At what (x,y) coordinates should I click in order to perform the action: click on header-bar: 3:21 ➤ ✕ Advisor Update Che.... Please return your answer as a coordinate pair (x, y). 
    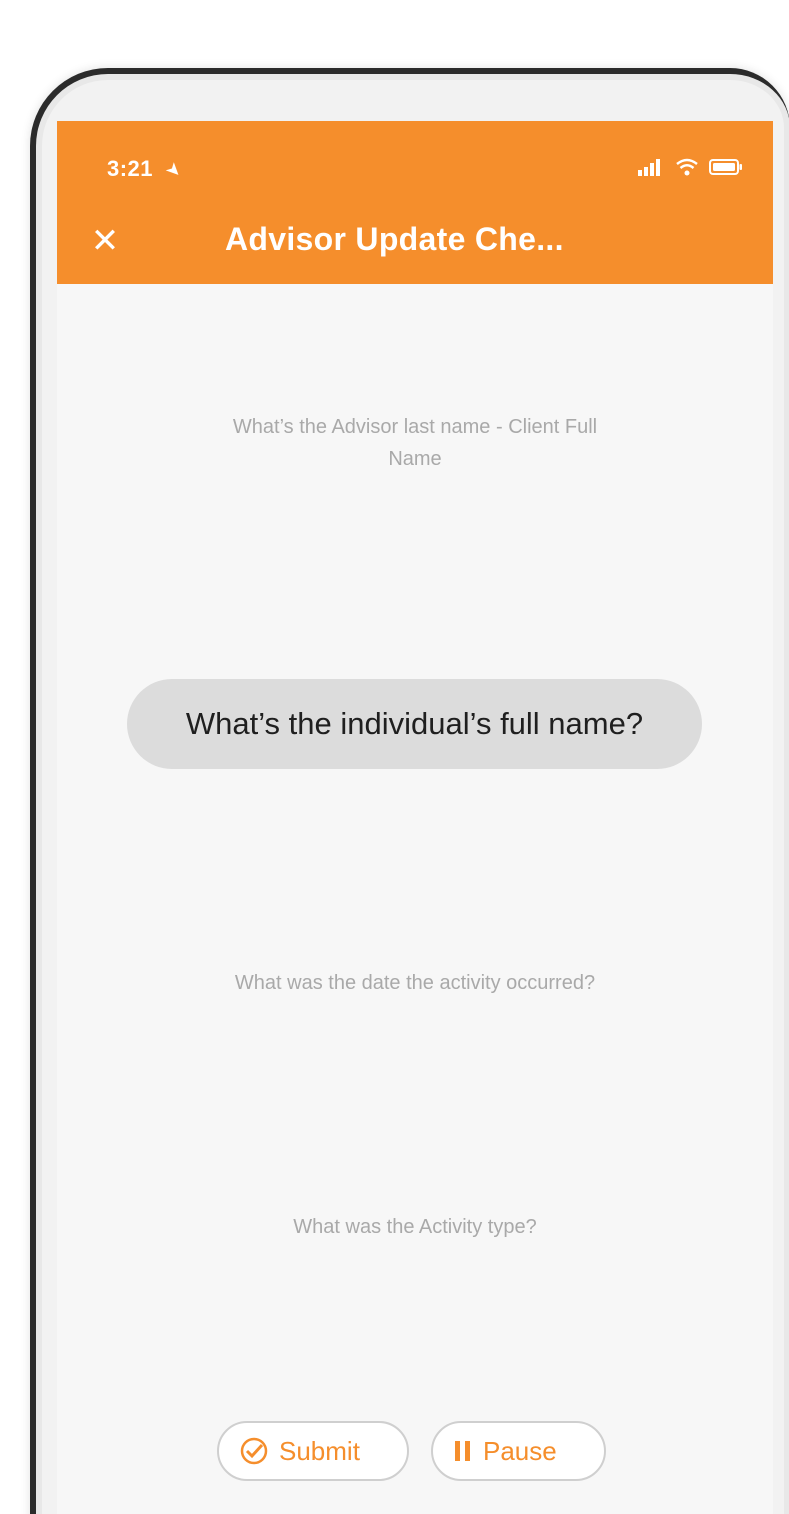
    Looking at the image, I should click on (415, 202).